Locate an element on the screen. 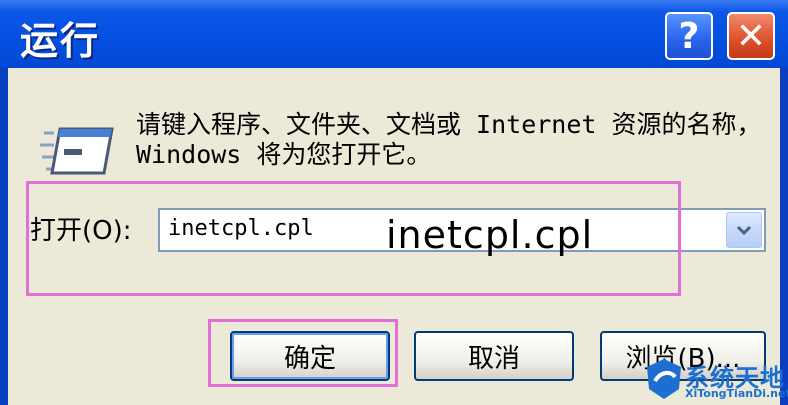 The height and width of the screenshot is (405, 788). chevron-down-icon is located at coordinates (744, 230).